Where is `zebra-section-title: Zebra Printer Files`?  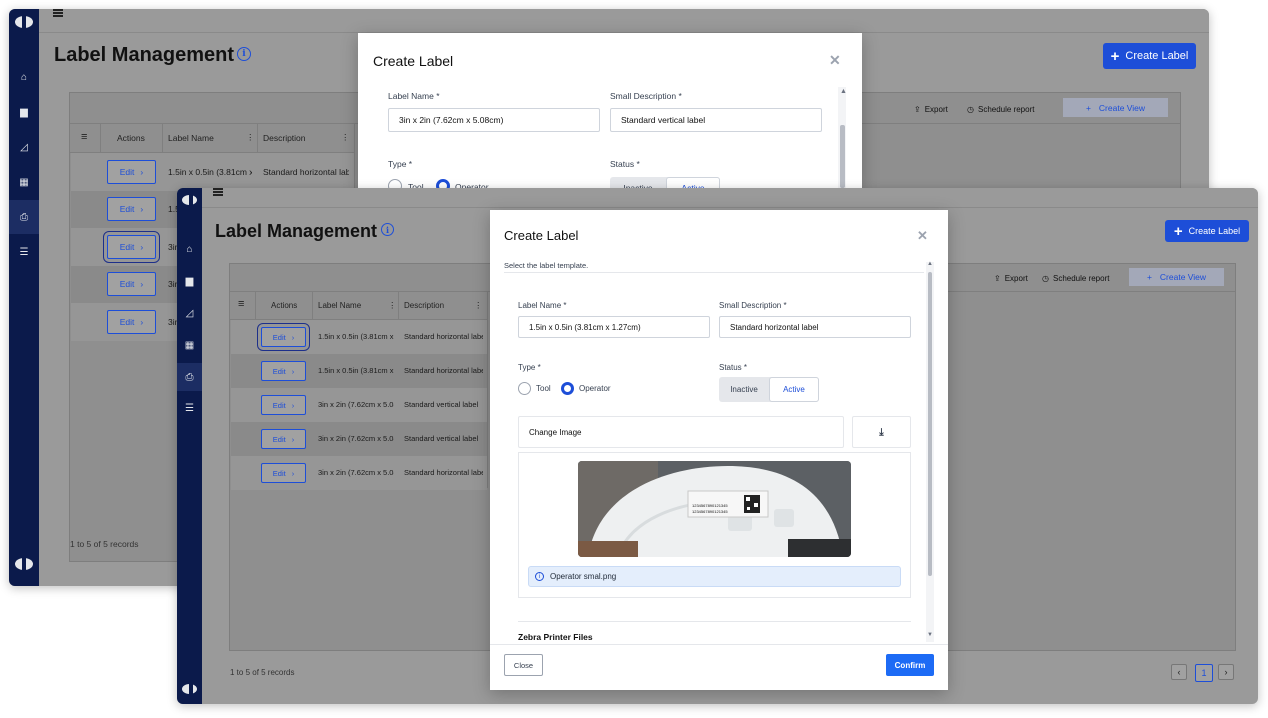 zebra-section-title: Zebra Printer Files is located at coordinates (555, 637).